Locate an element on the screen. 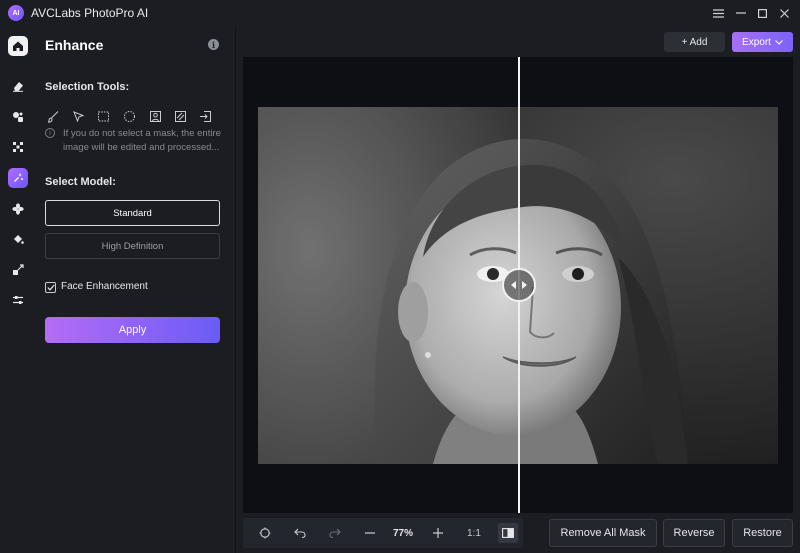 The image size is (800, 553). chevron-down-icon is located at coordinates (779, 42).